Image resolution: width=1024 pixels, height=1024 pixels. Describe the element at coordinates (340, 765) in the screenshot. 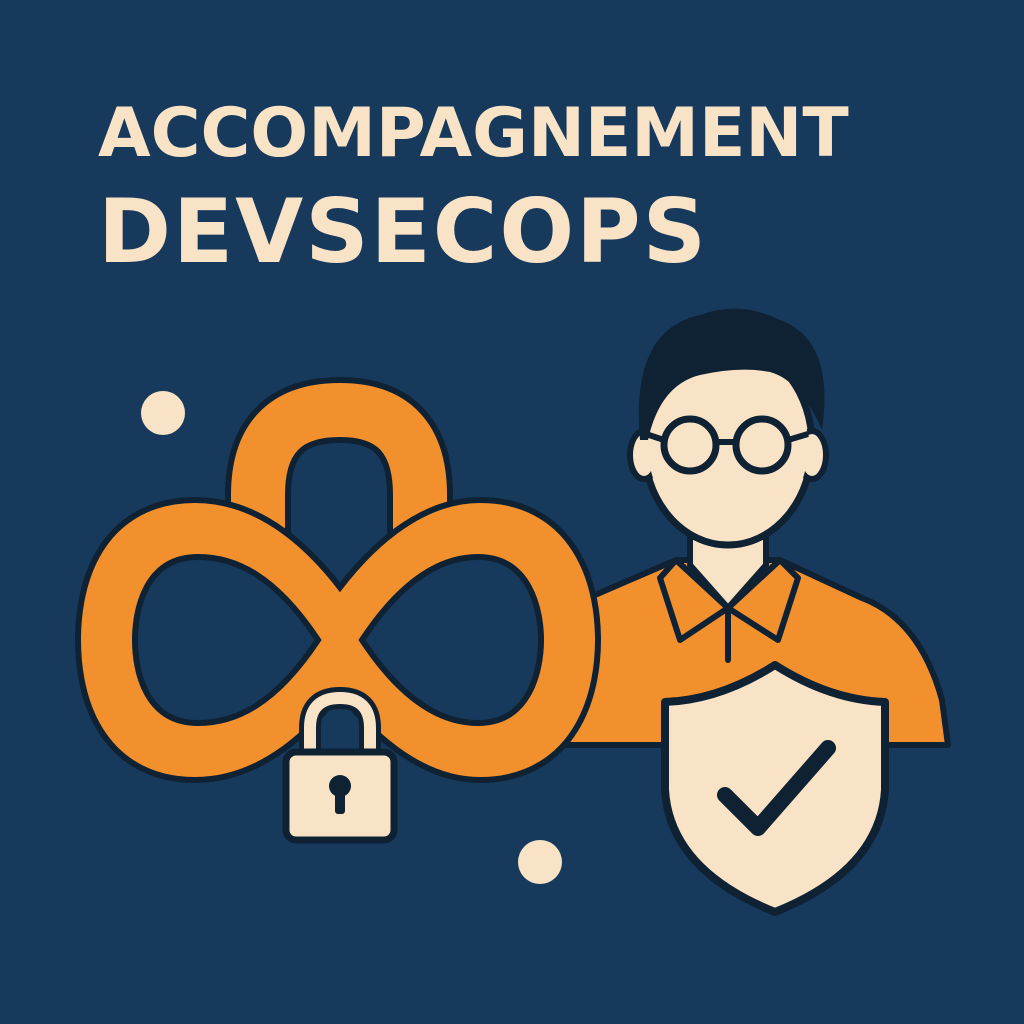

I see `padlock-icon` at that location.